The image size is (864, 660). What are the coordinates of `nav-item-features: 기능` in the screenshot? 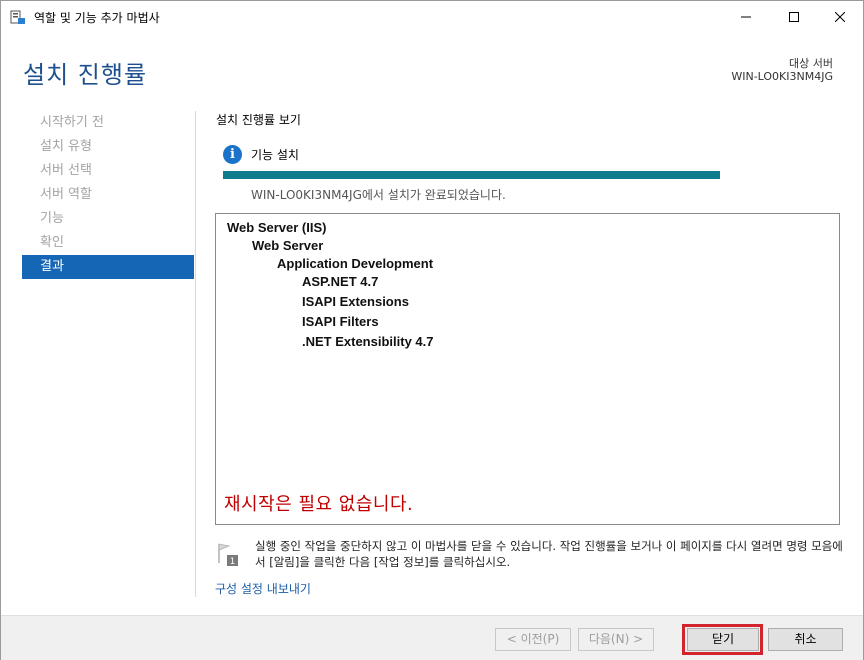 It's located at (52, 218).